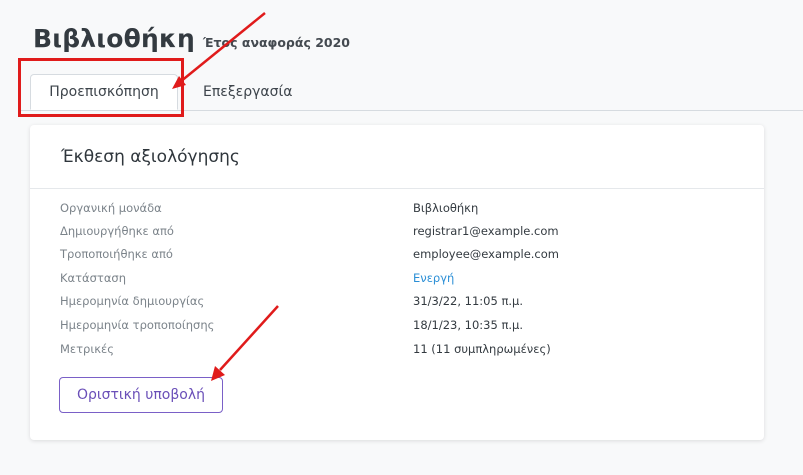 This screenshot has height=475, width=803. I want to click on card-divider, so click(397, 188).